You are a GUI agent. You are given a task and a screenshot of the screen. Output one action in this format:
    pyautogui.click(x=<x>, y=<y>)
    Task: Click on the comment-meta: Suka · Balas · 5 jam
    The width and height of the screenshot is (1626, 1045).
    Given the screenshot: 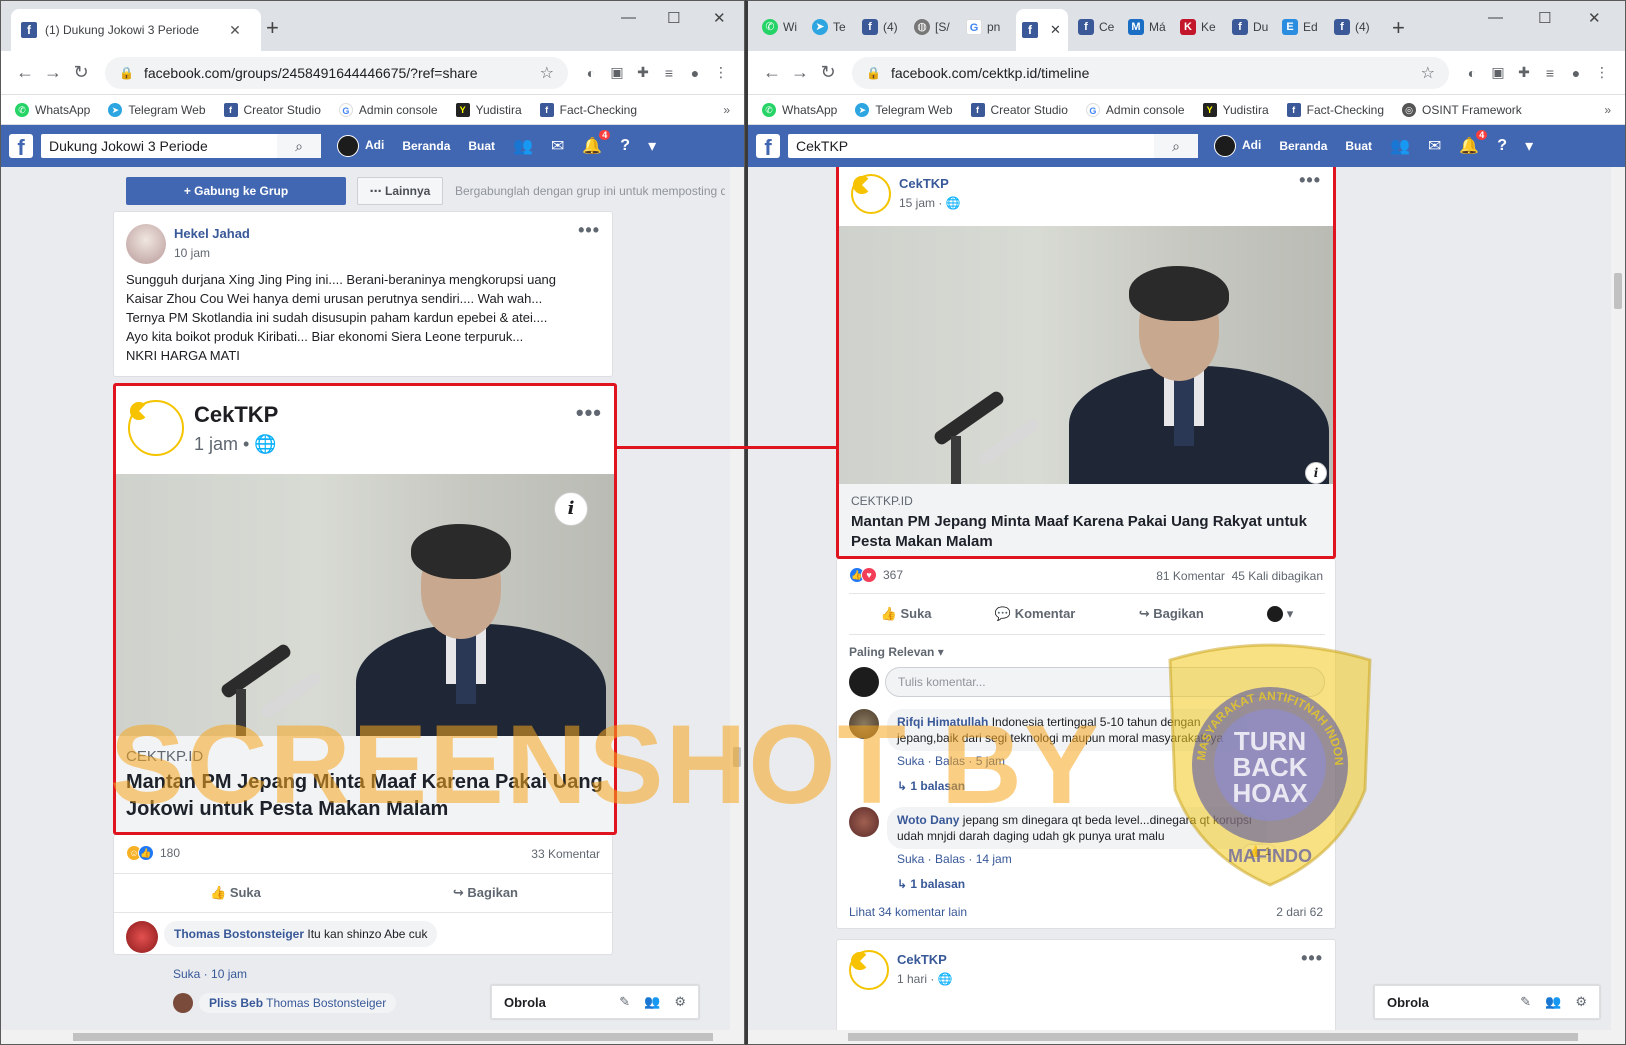 What is the action you would take?
    pyautogui.click(x=1067, y=761)
    